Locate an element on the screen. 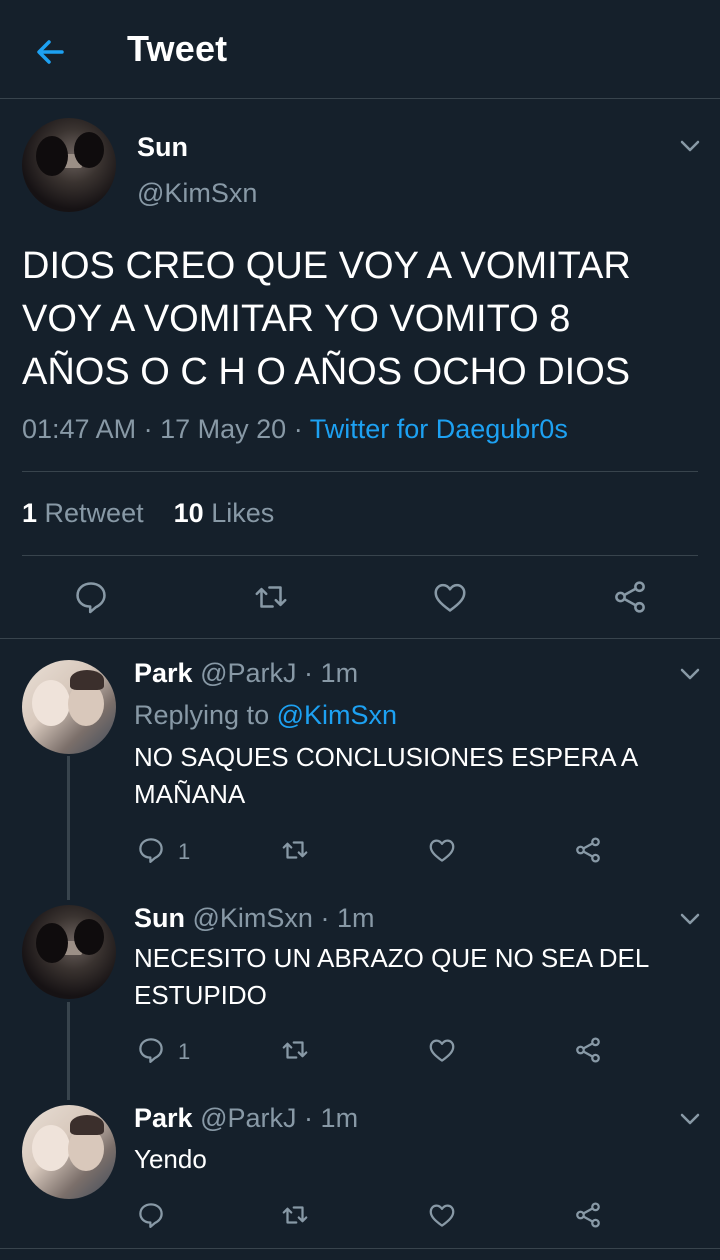 The height and width of the screenshot is (1260, 720). tweet-date: 17 May 20 is located at coordinates (223, 429).